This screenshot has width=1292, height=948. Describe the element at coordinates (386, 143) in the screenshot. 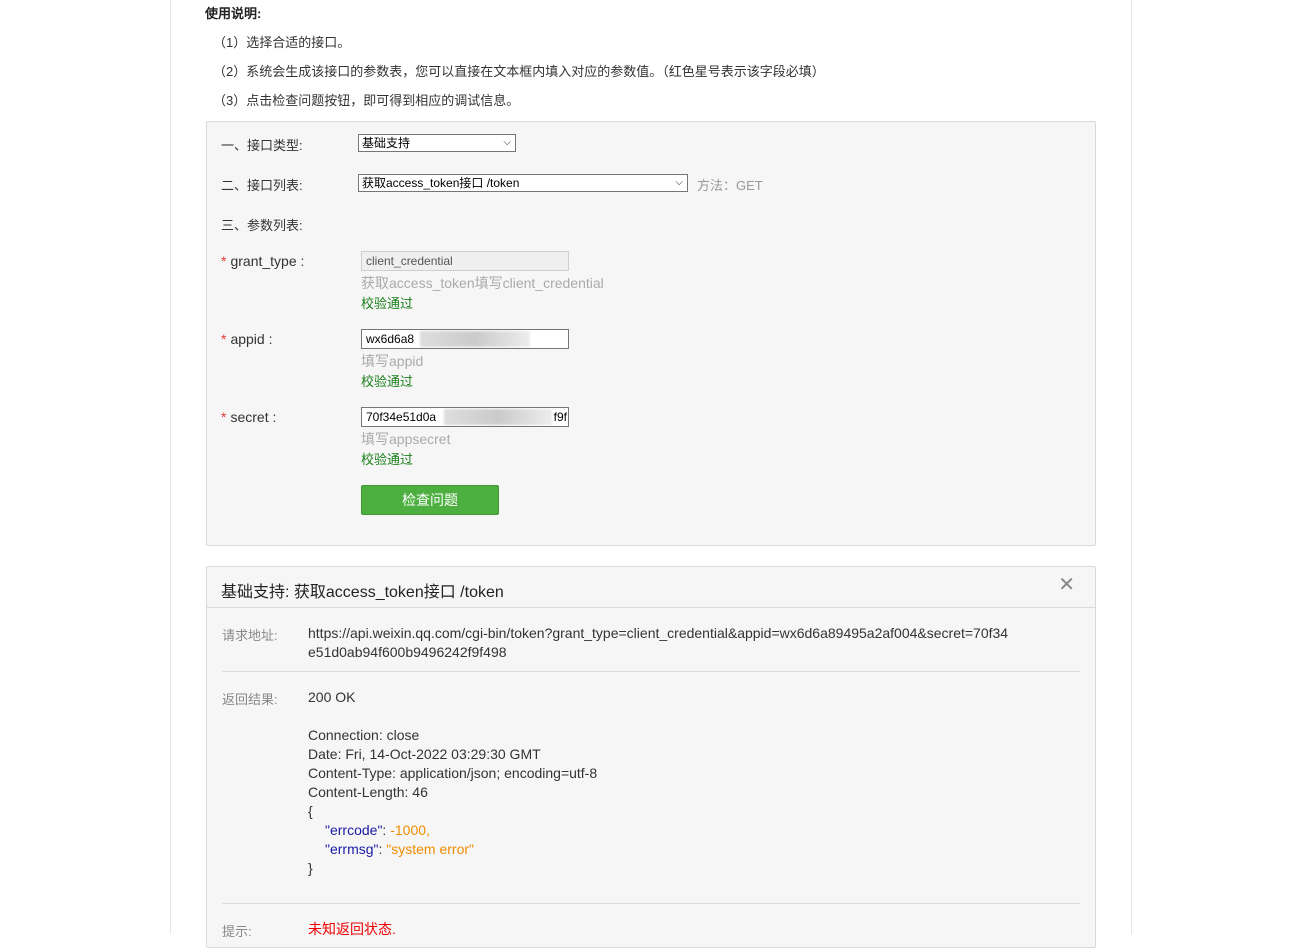

I see `interface-type-value: 基础支持` at that location.